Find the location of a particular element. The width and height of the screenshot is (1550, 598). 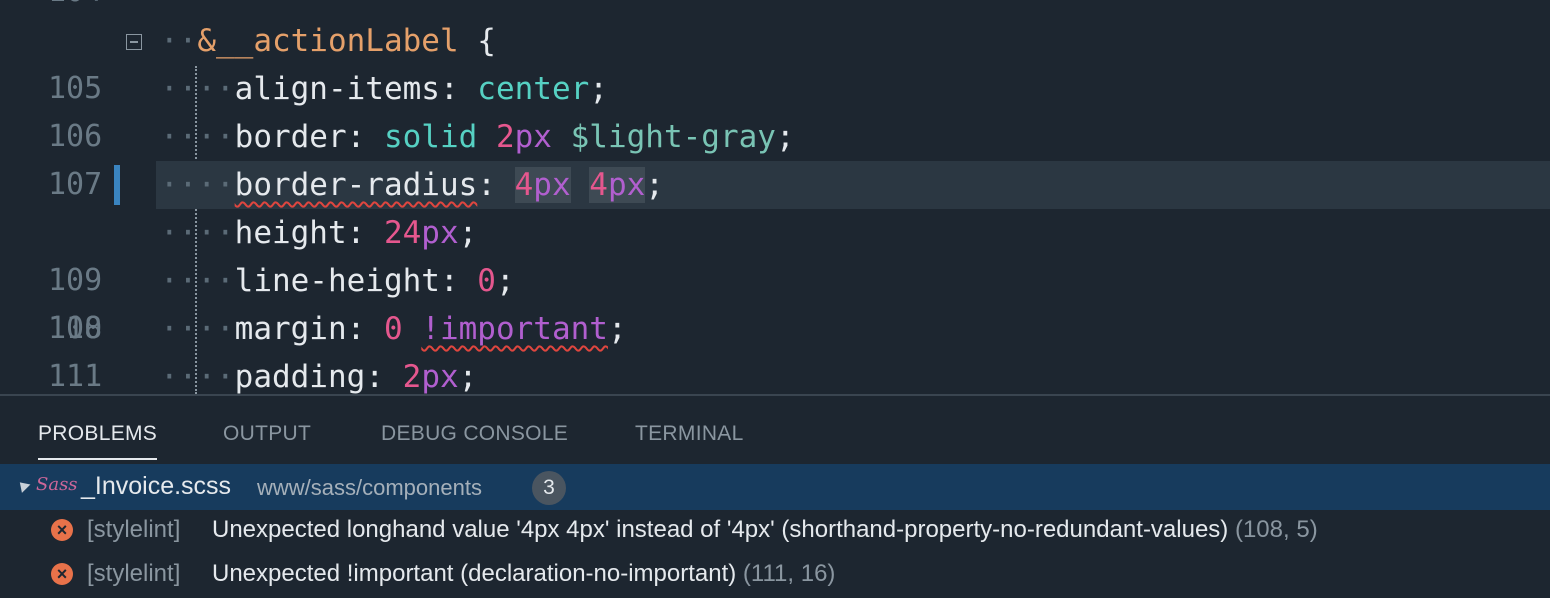

code-text: ····padding: 2px; is located at coordinates (319, 376).